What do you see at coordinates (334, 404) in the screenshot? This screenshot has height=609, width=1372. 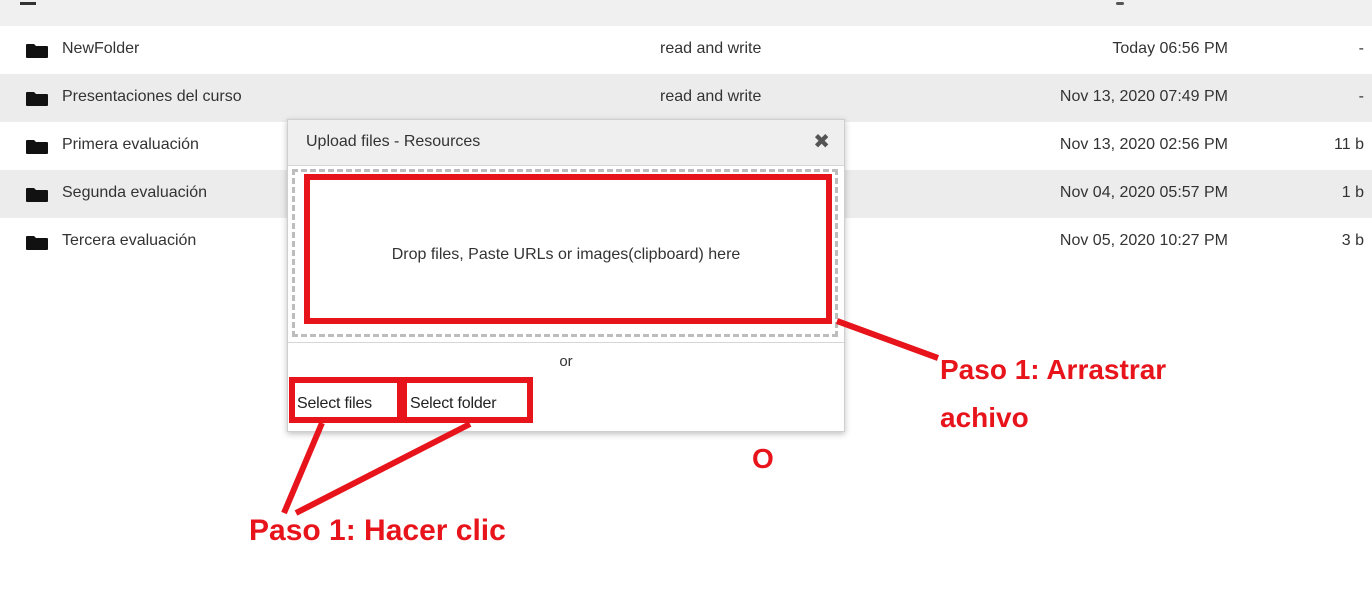 I see `select-files-button: Select files` at bounding box center [334, 404].